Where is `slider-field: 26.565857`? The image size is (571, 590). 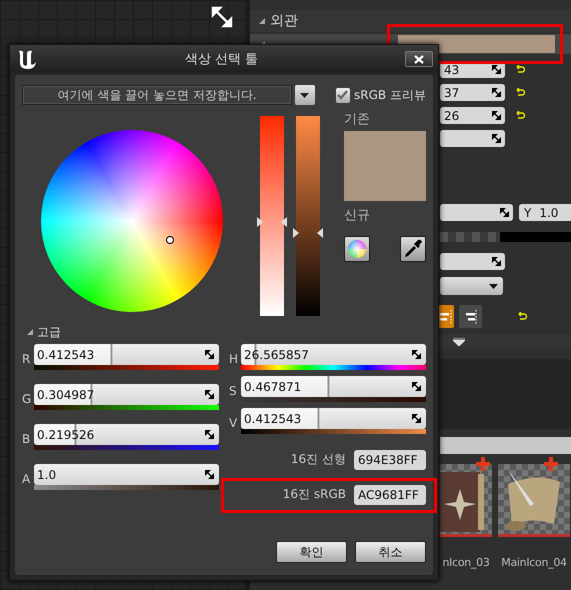
slider-field: 26.565857 is located at coordinates (333, 354).